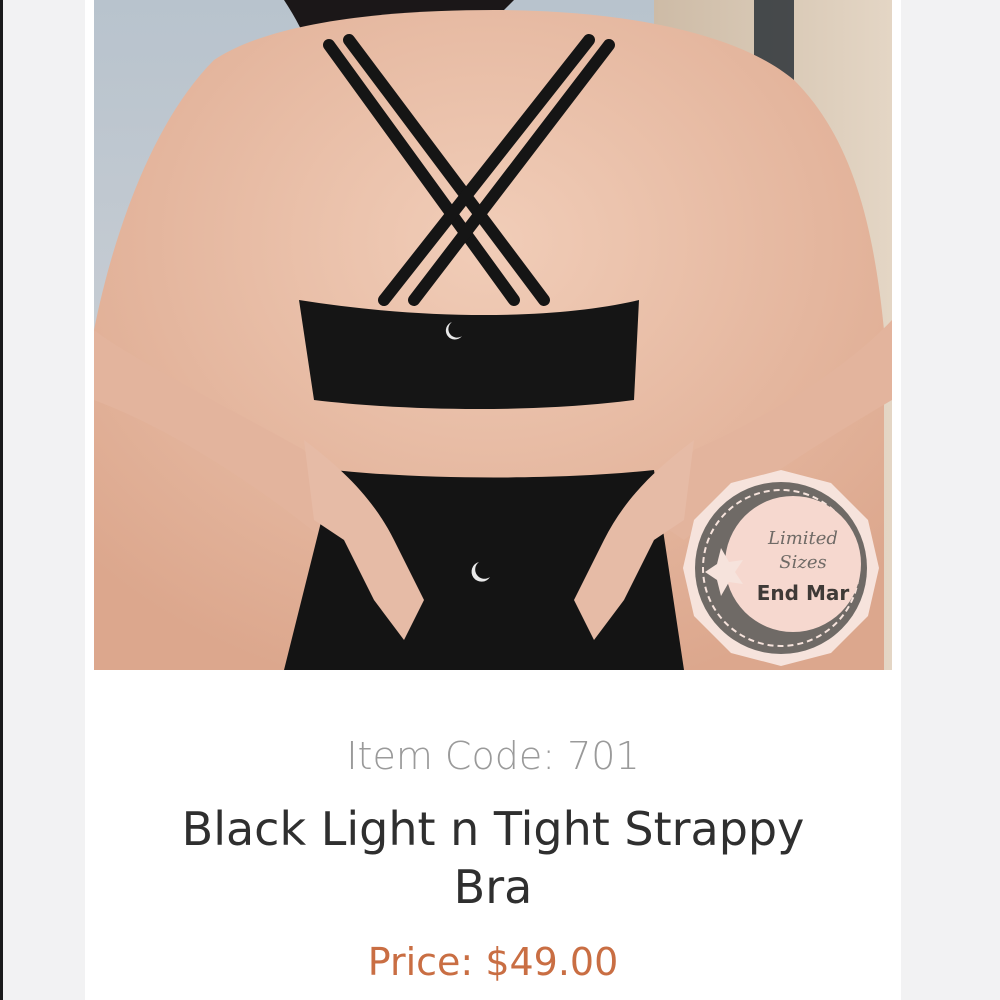 Image resolution: width=1000 pixels, height=1000 pixels. What do you see at coordinates (420, 962) in the screenshot?
I see `price-label: Price:` at bounding box center [420, 962].